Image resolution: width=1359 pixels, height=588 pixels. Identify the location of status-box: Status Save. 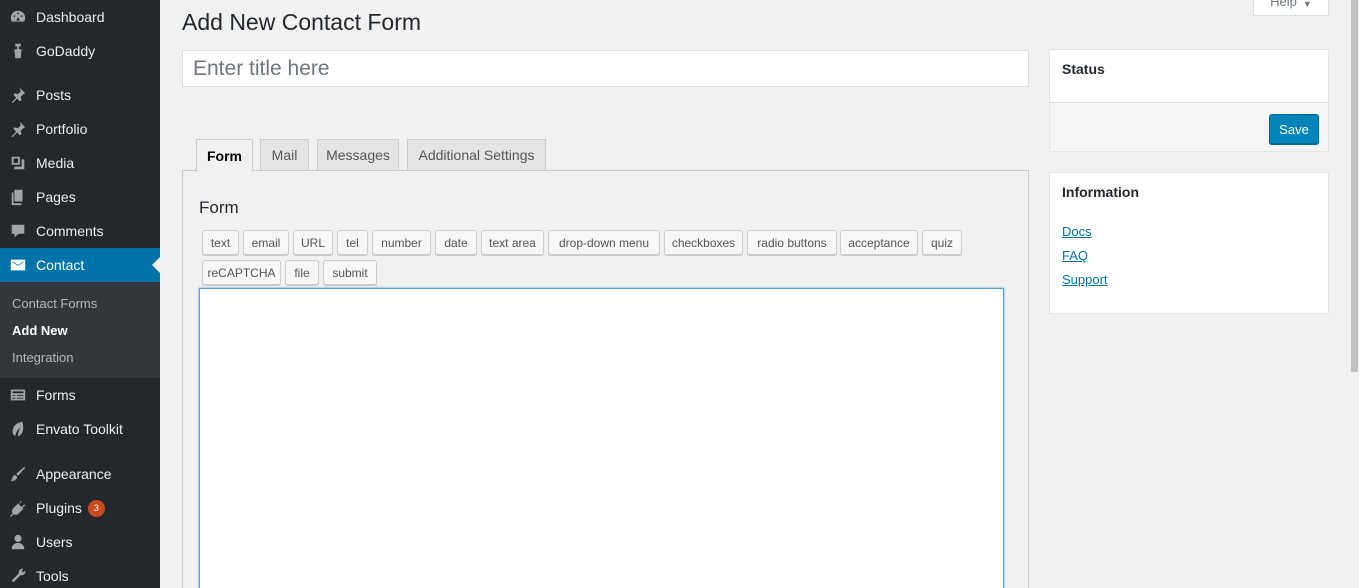
(1189, 100).